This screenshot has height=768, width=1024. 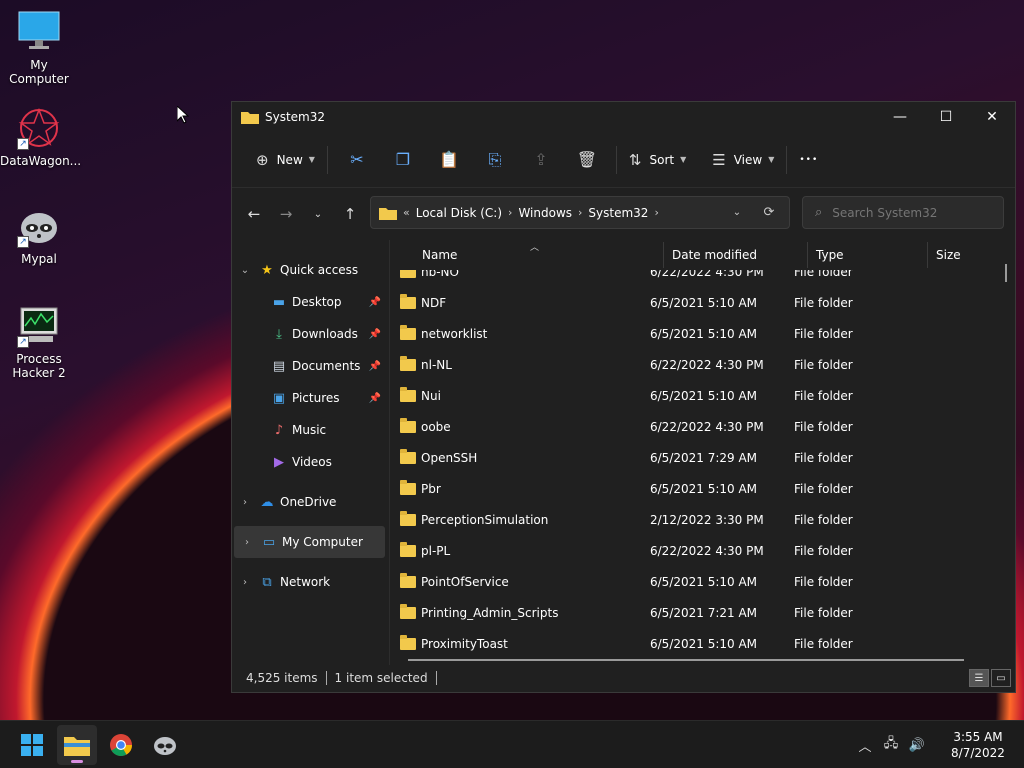 What do you see at coordinates (808, 160) in the screenshot?
I see `more-options-button: •••` at bounding box center [808, 160].